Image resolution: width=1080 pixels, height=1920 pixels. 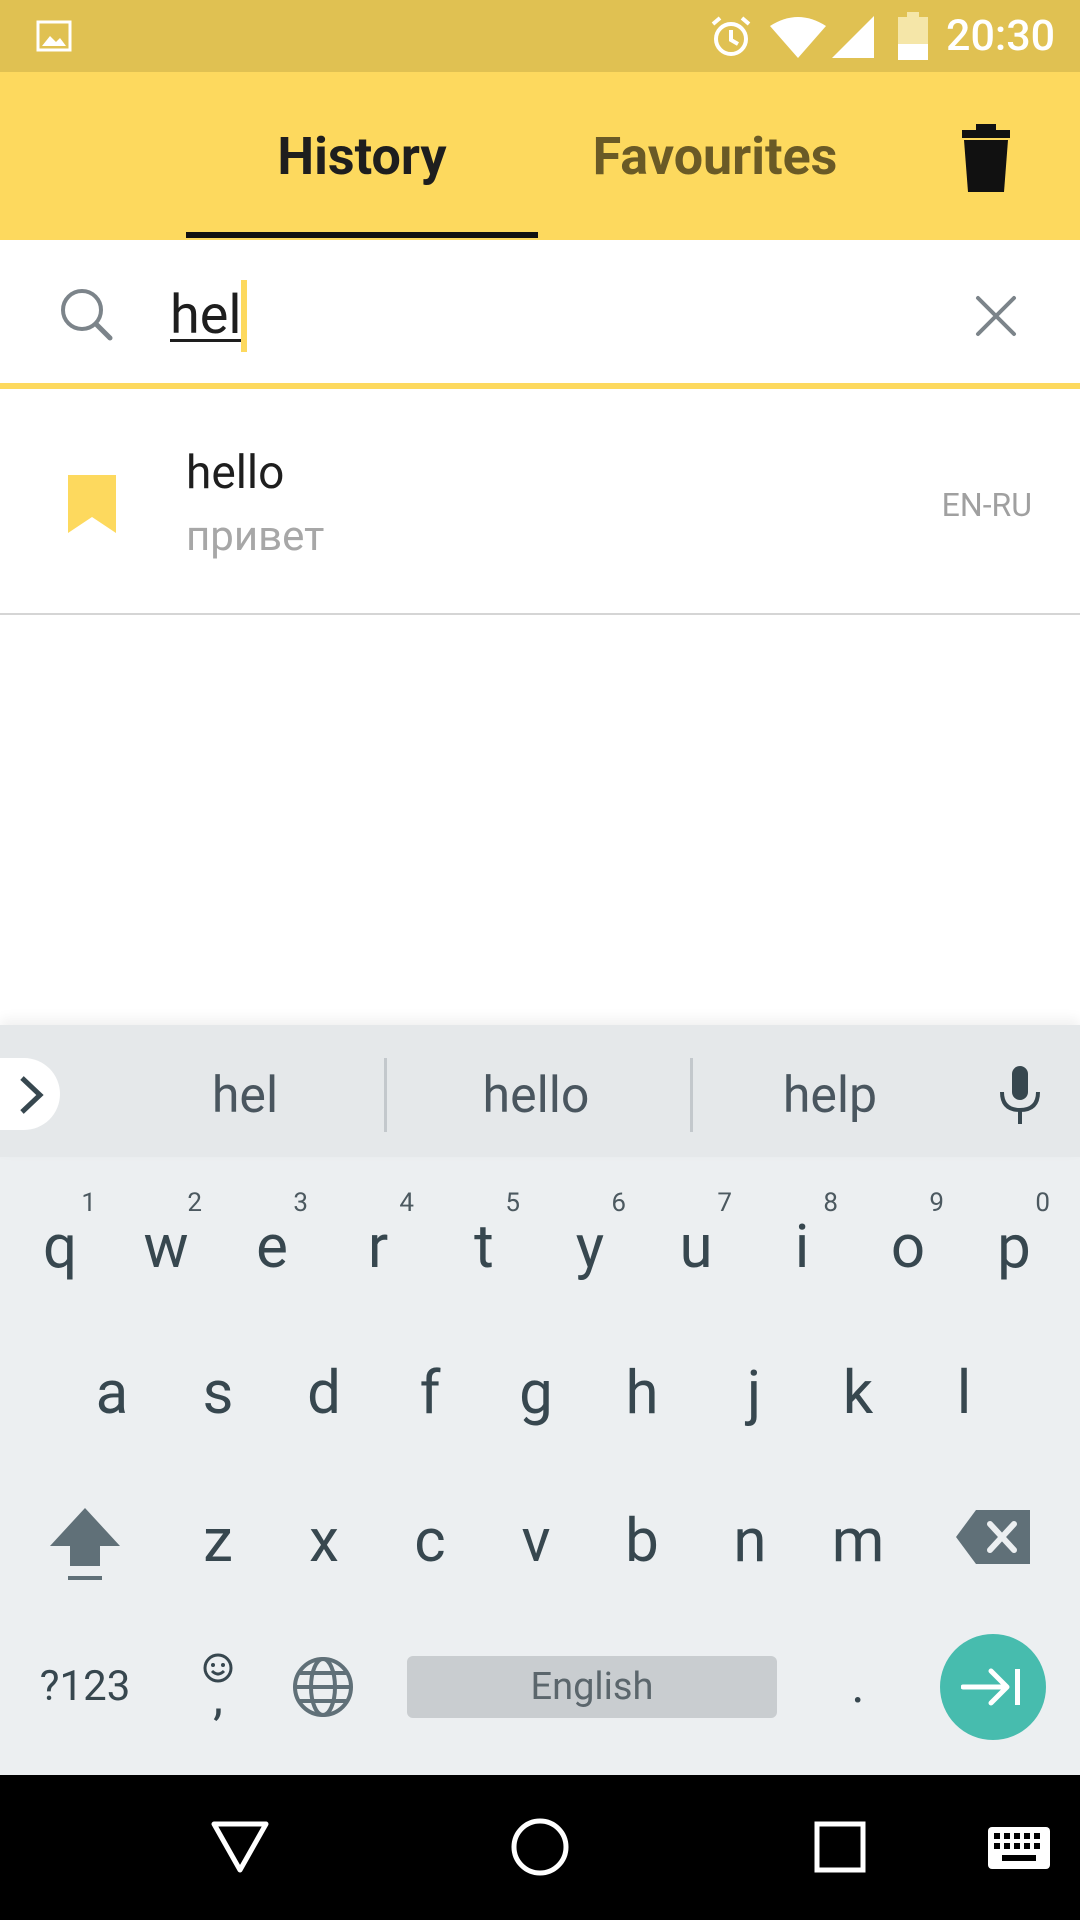 What do you see at coordinates (731, 36) in the screenshot?
I see `alarm-icon` at bounding box center [731, 36].